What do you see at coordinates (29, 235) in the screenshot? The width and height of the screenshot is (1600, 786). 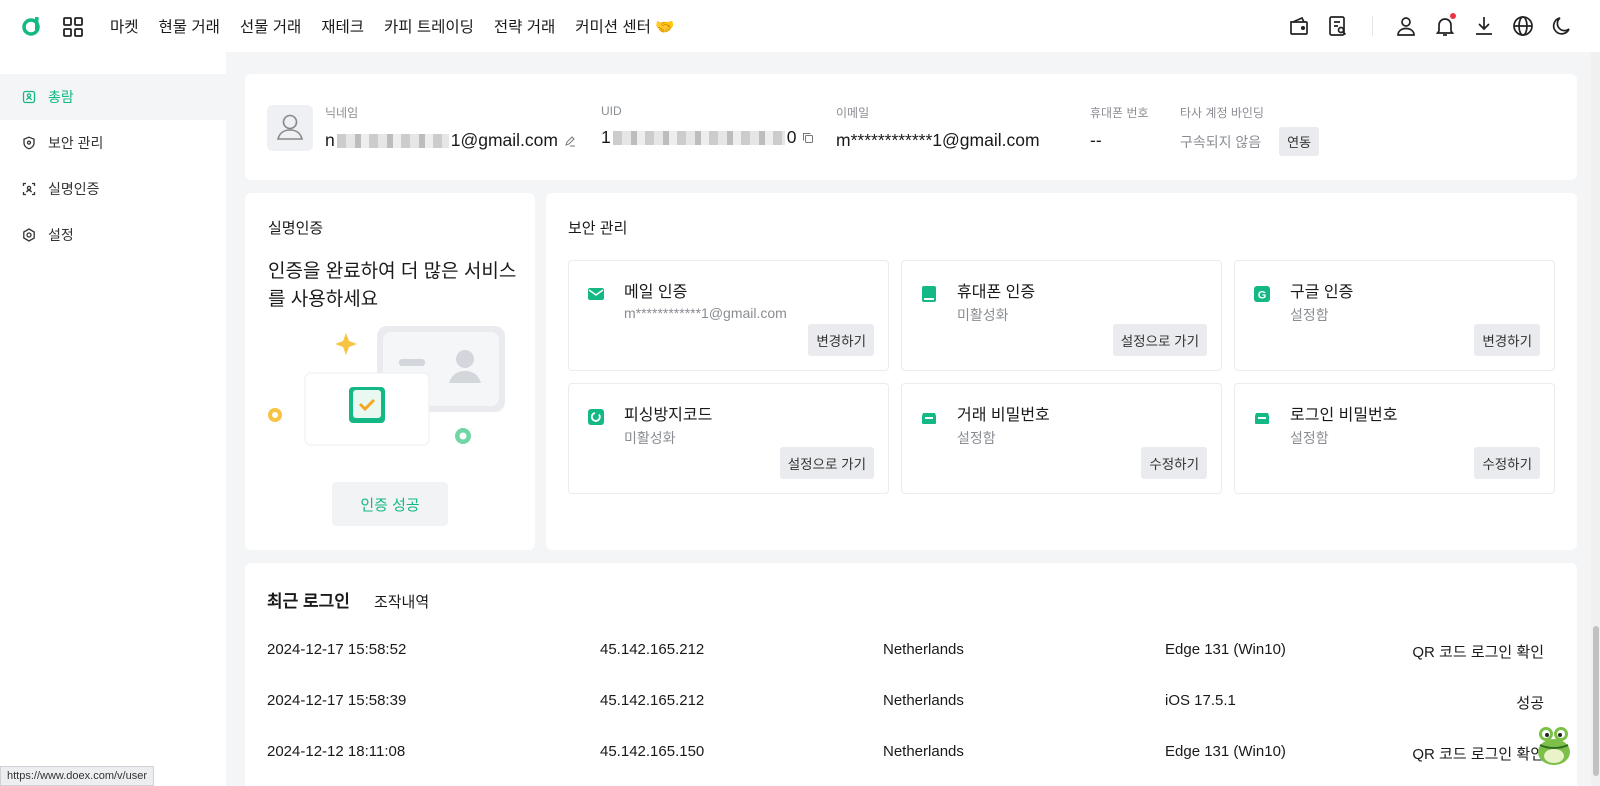 I see `gear-icon` at bounding box center [29, 235].